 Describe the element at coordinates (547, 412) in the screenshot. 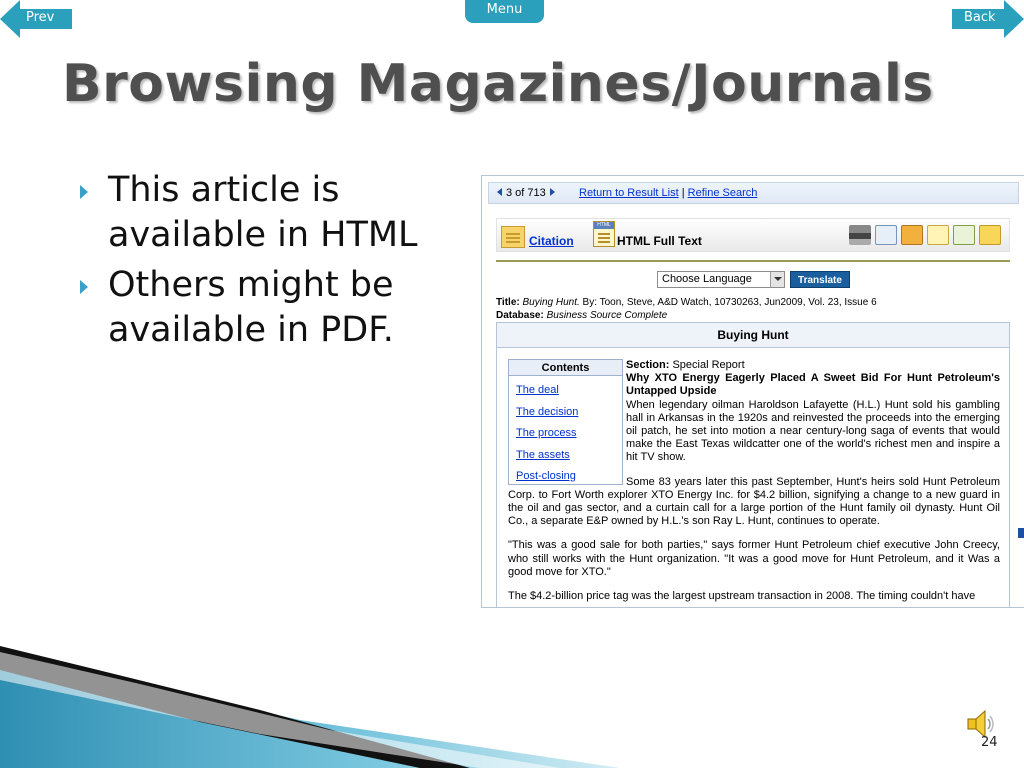

I see `contents-link-the-decision: The decision` at that location.